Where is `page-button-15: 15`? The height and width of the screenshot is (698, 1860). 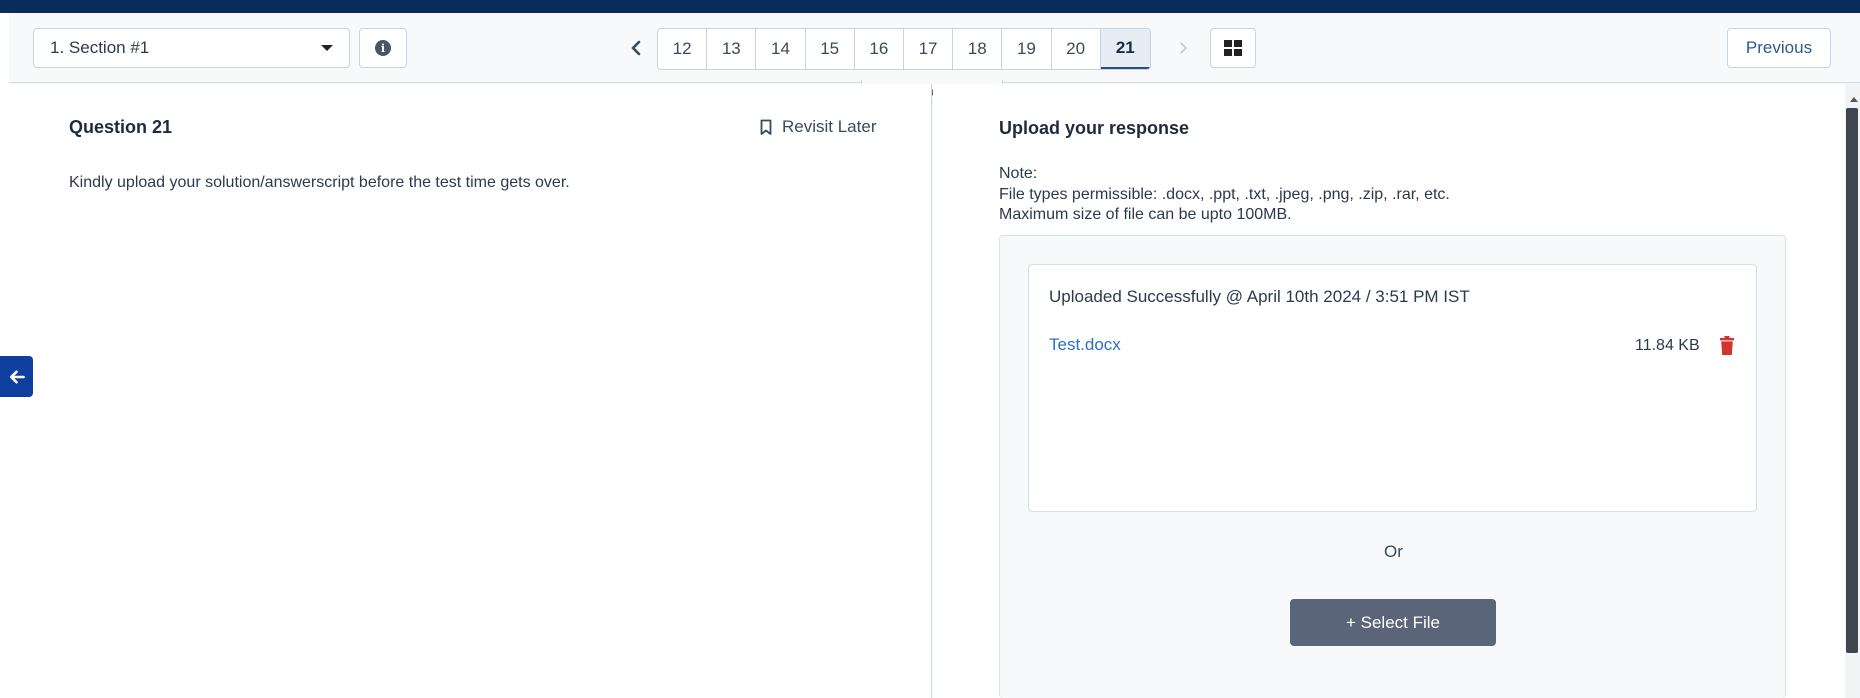 page-button-15: 15 is located at coordinates (830, 49).